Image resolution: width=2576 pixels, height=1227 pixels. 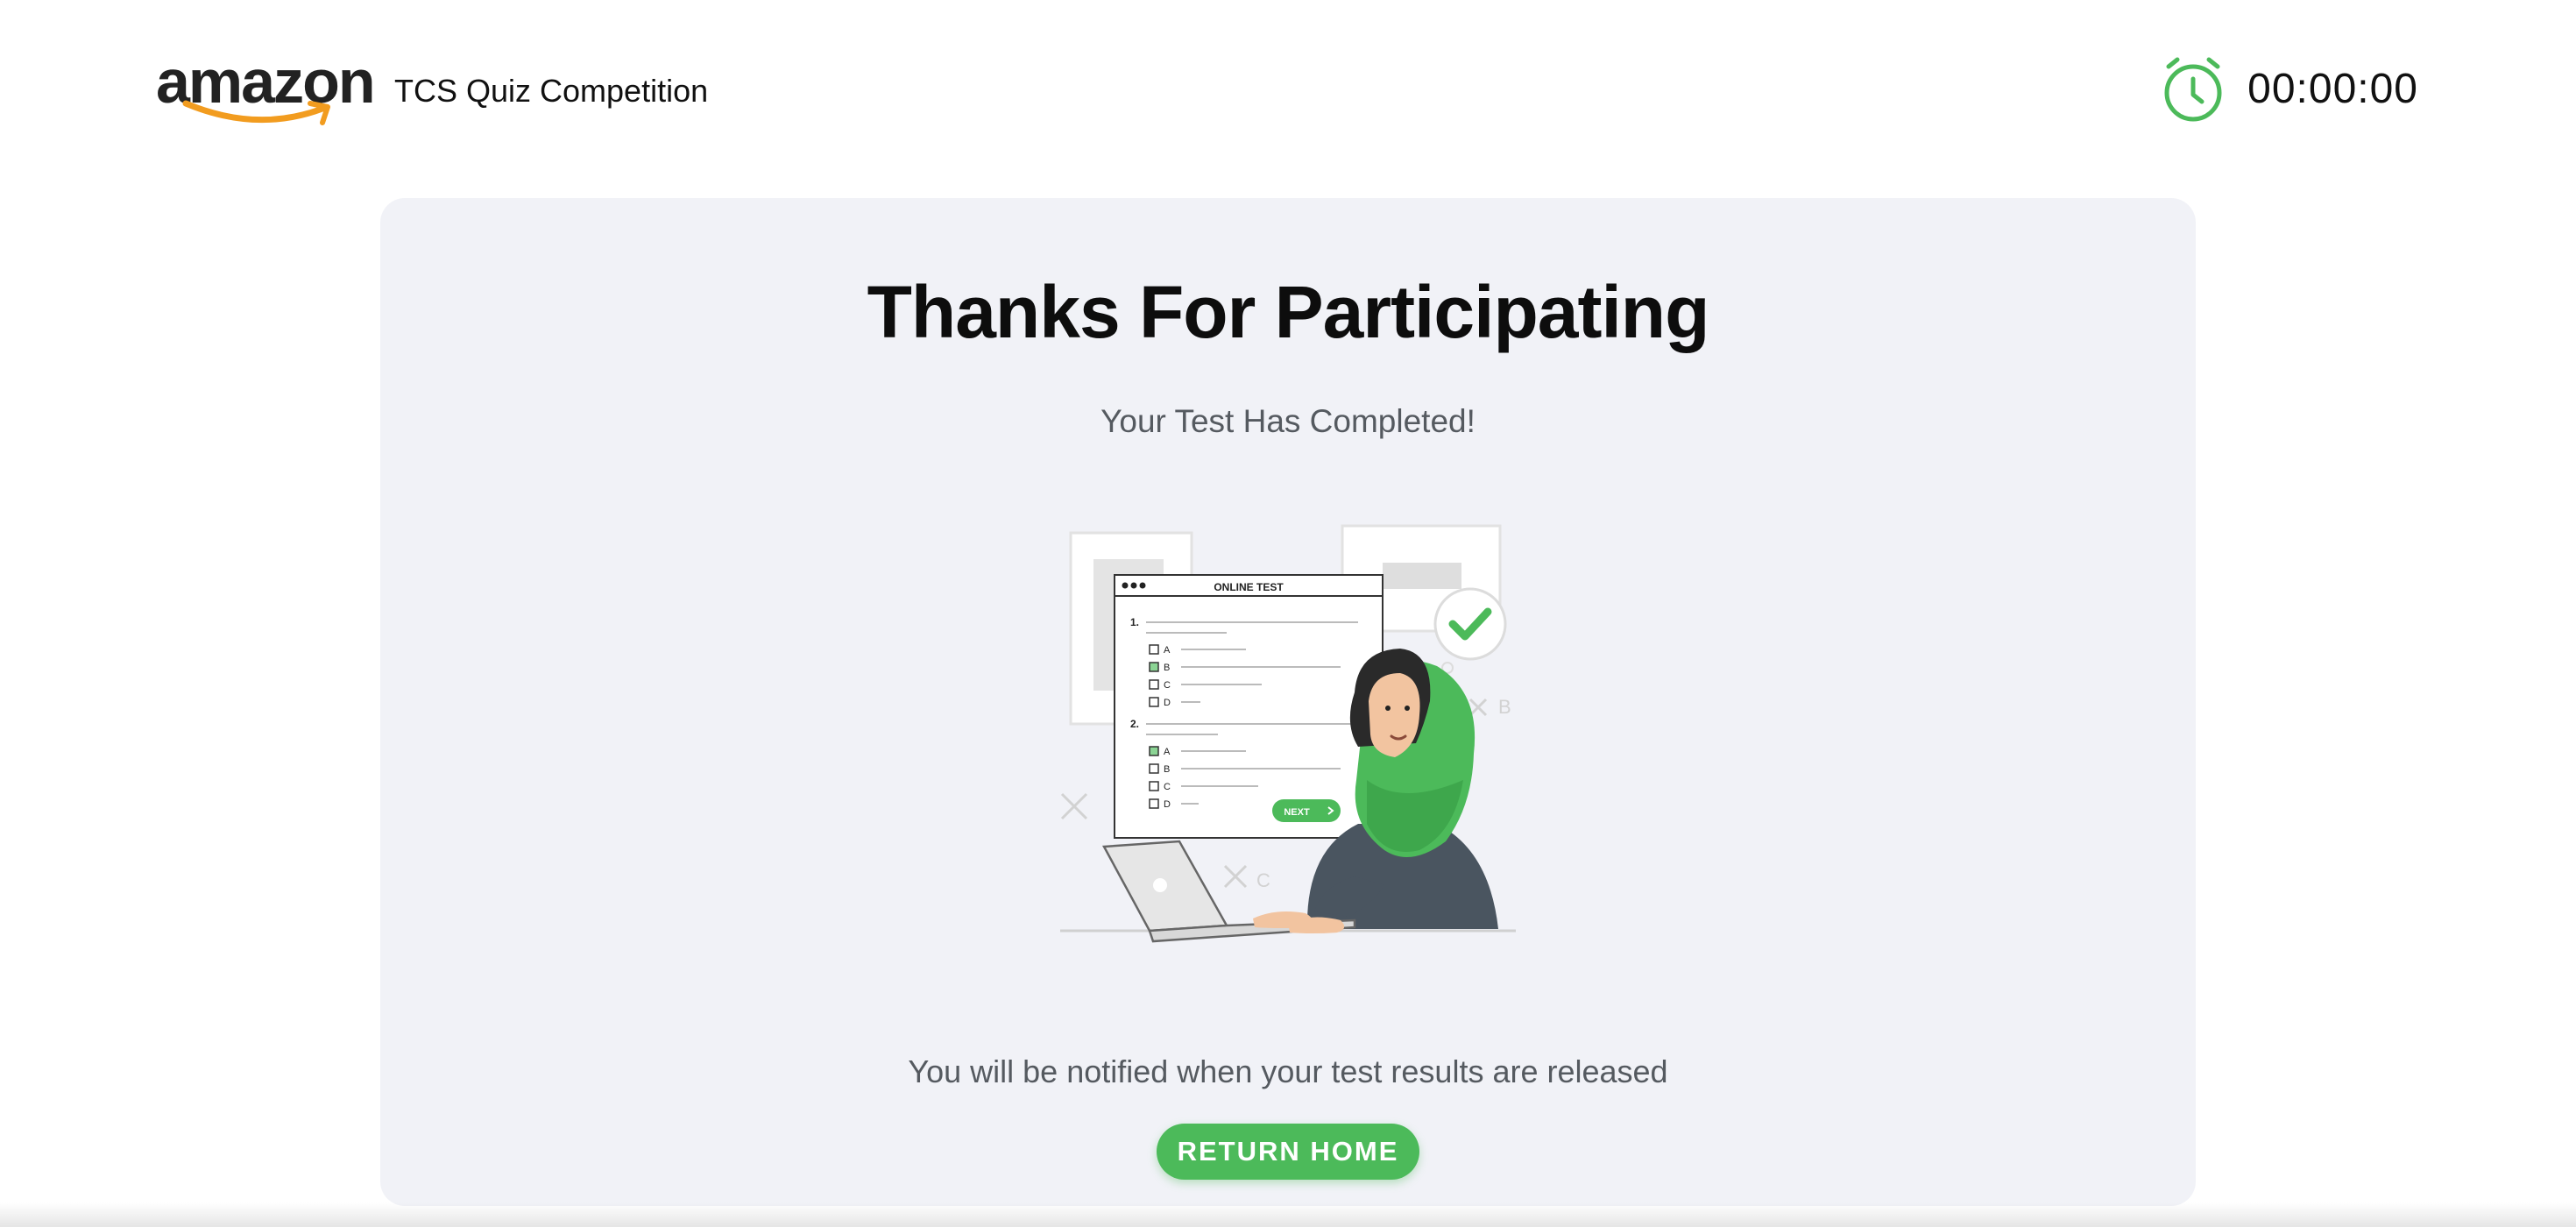 I want to click on alarm-clock-icon, so click(x=2193, y=89).